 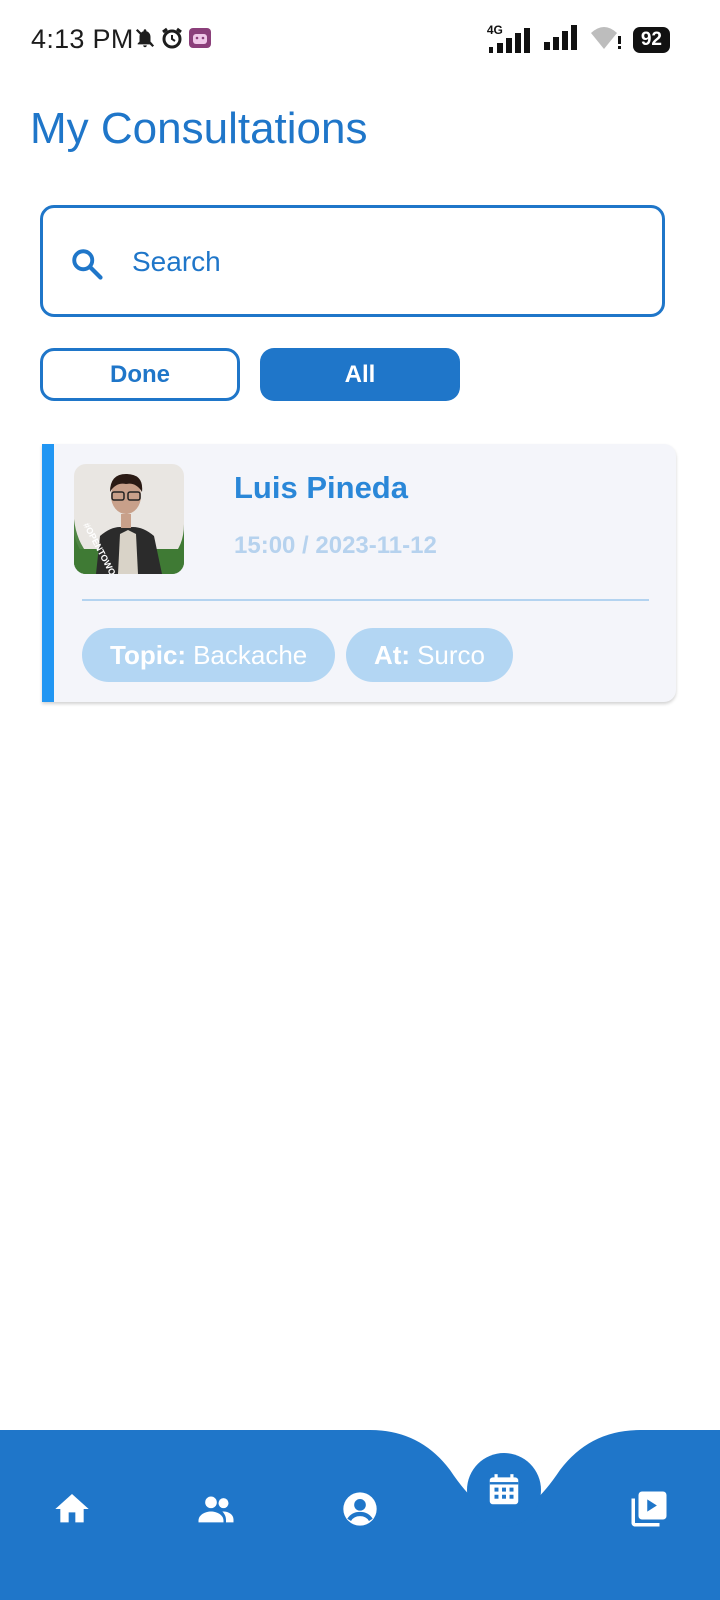 I want to click on status-bar: 4:13 PM 4G 92, so click(x=360, y=40).